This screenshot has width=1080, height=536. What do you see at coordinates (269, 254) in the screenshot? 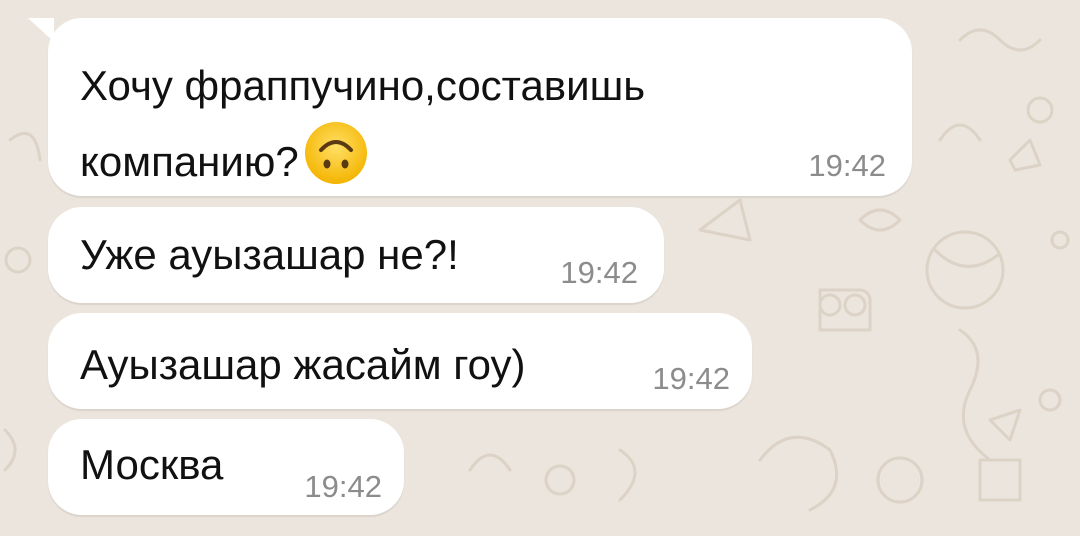
I see `message-text: Уже ауызашар не?!` at bounding box center [269, 254].